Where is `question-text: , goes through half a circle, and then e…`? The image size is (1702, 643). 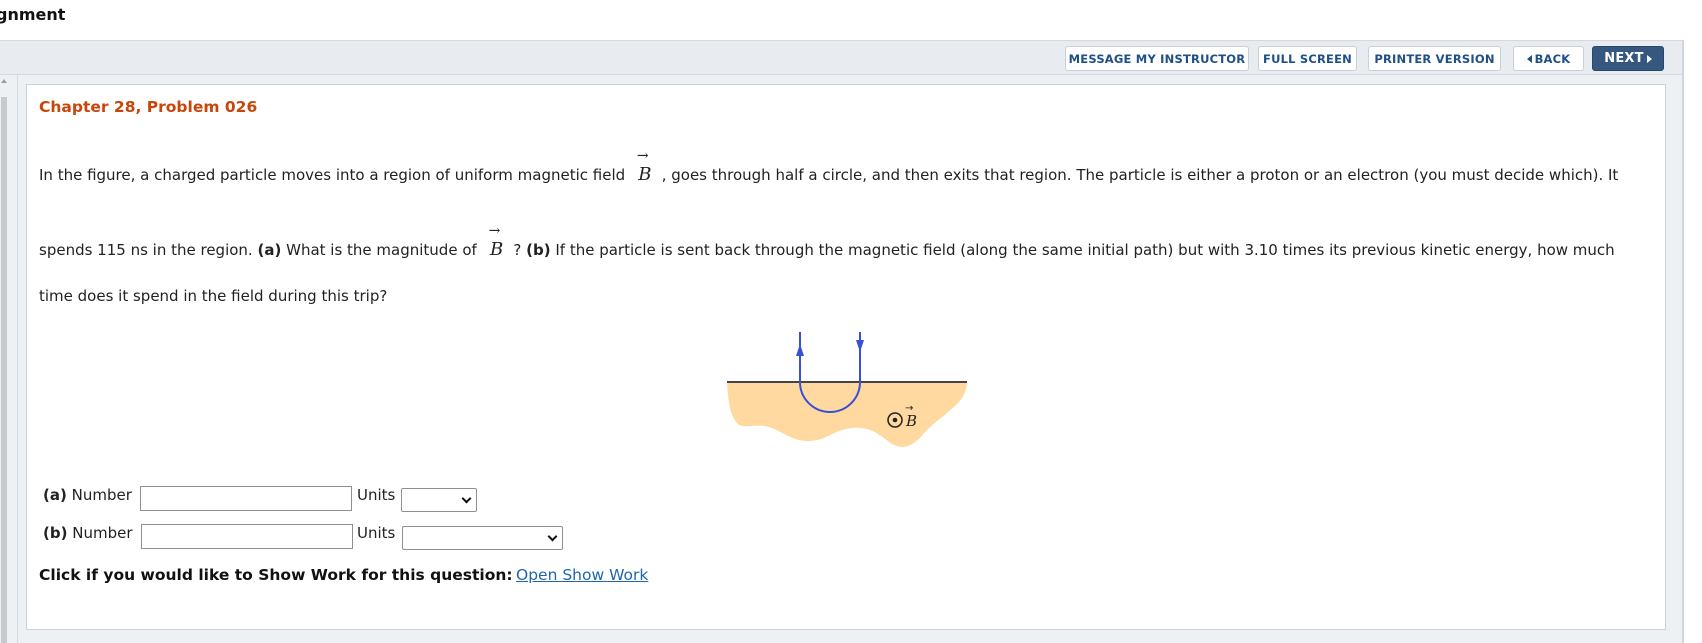
question-text: , goes through half a circle, and then e… is located at coordinates (1140, 175).